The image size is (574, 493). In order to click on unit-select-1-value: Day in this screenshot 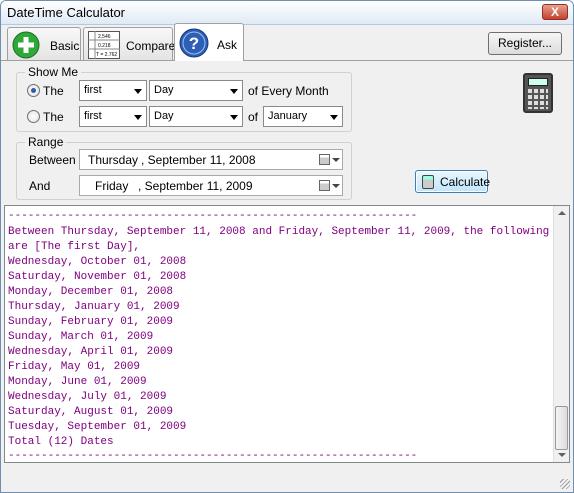, I will do `click(164, 90)`.